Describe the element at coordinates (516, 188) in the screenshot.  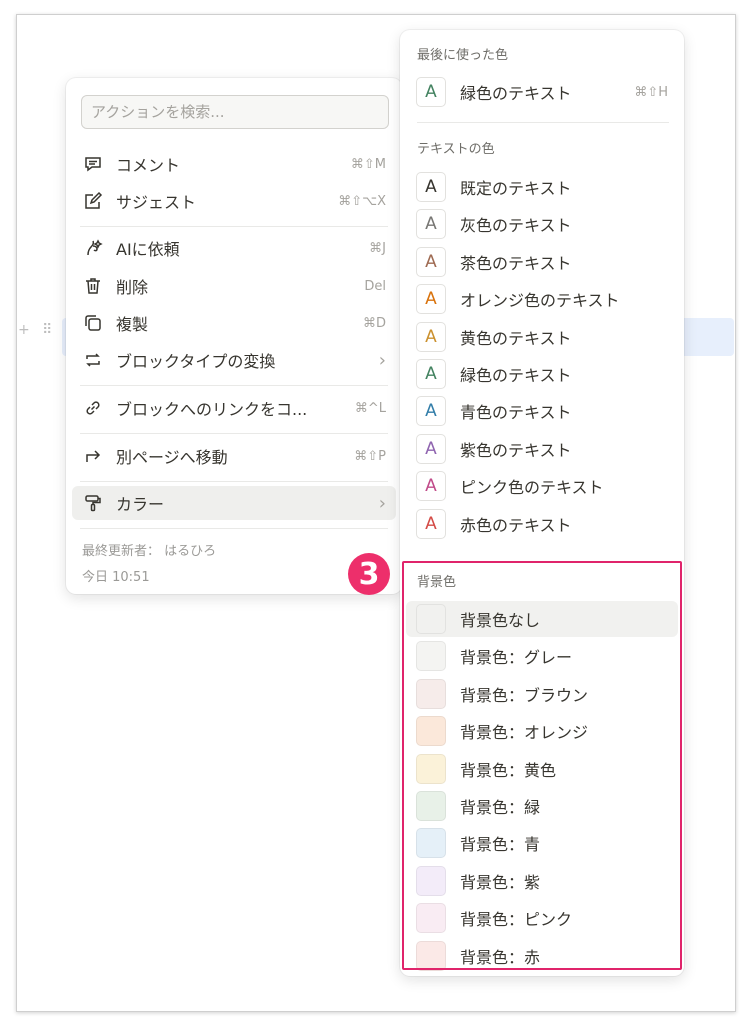
I see `color-option-label: 既定のテキスト` at that location.